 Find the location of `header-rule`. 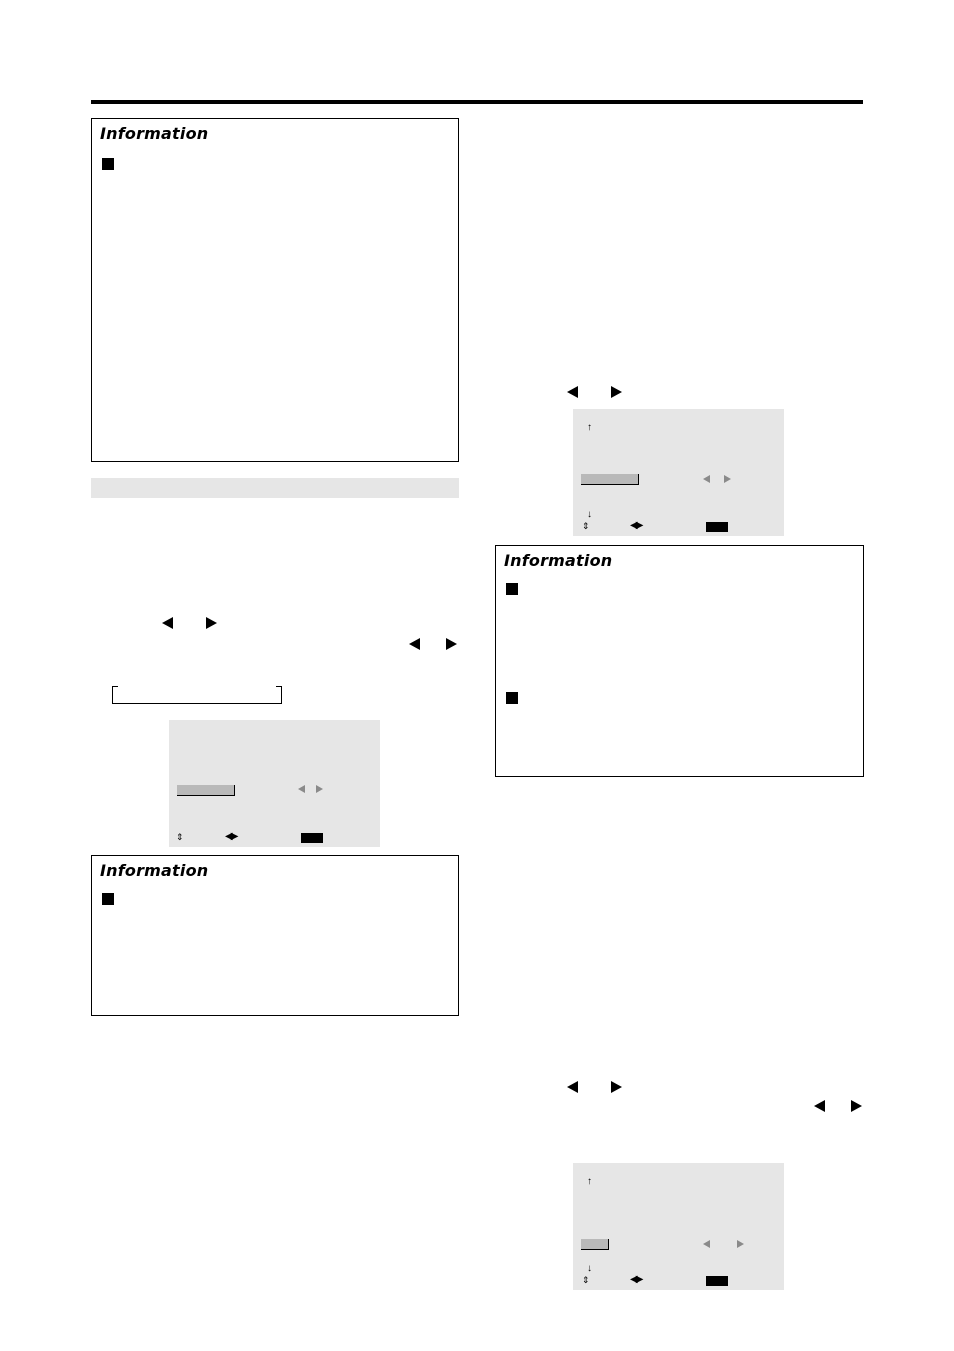

header-rule is located at coordinates (477, 102).